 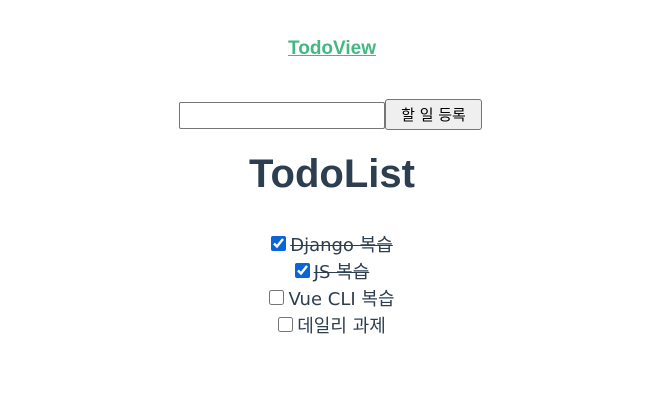 I want to click on add-todo-form: 할 일 등록, so click(x=330, y=114).